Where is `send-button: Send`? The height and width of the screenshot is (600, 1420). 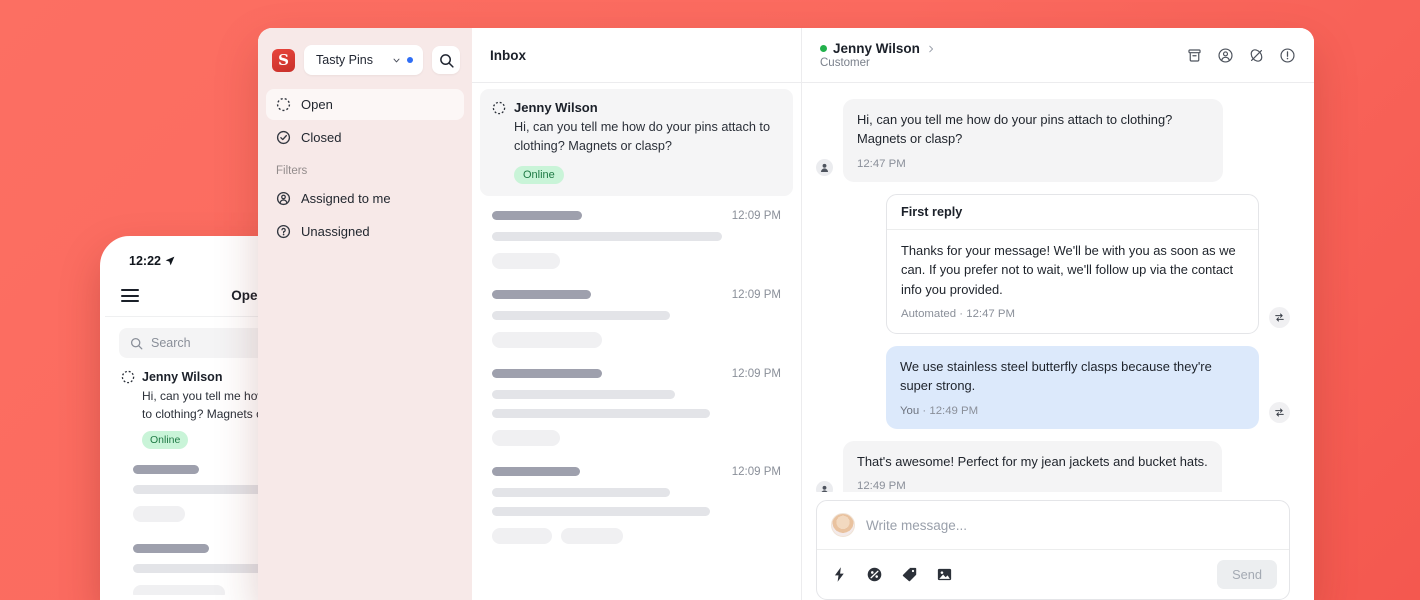
send-button: Send is located at coordinates (1247, 574).